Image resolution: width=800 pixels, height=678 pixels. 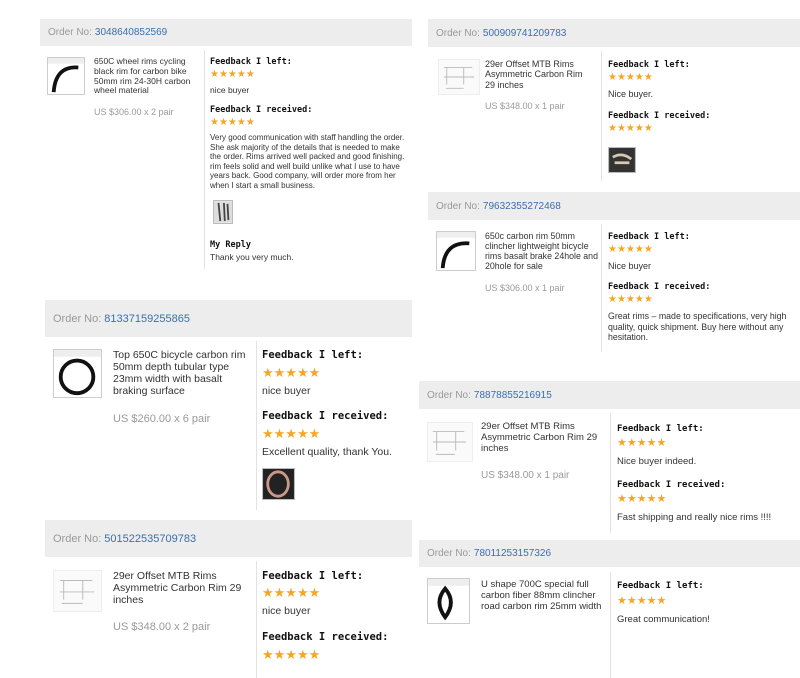 I want to click on order-header: Order No: 78011253157326, so click(x=609, y=553).